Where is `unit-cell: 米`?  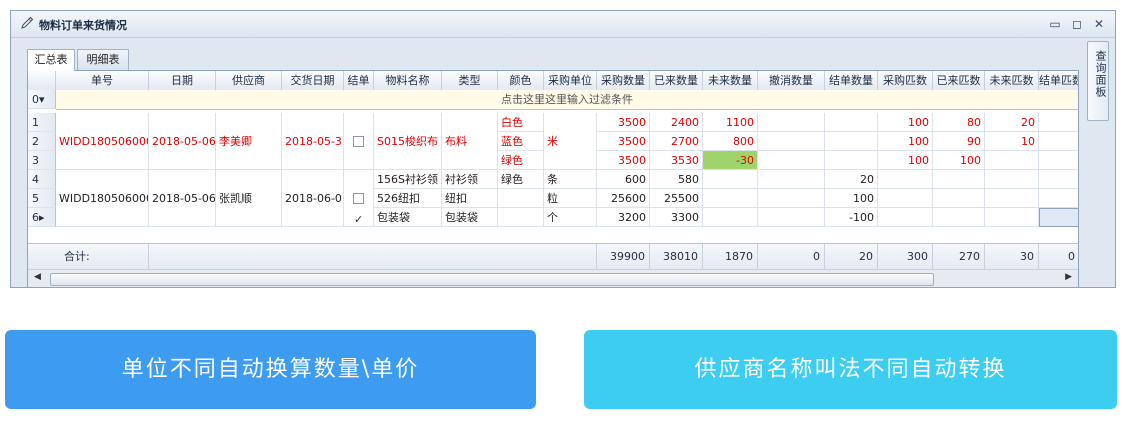 unit-cell: 米 is located at coordinates (570, 141).